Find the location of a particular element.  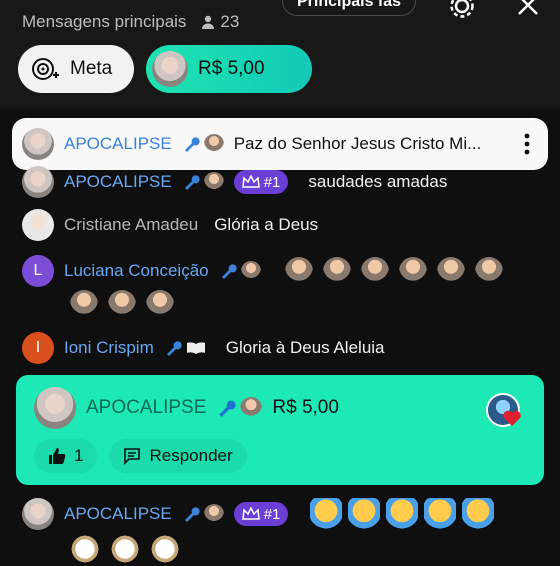

close-button is located at coordinates (528, 11).